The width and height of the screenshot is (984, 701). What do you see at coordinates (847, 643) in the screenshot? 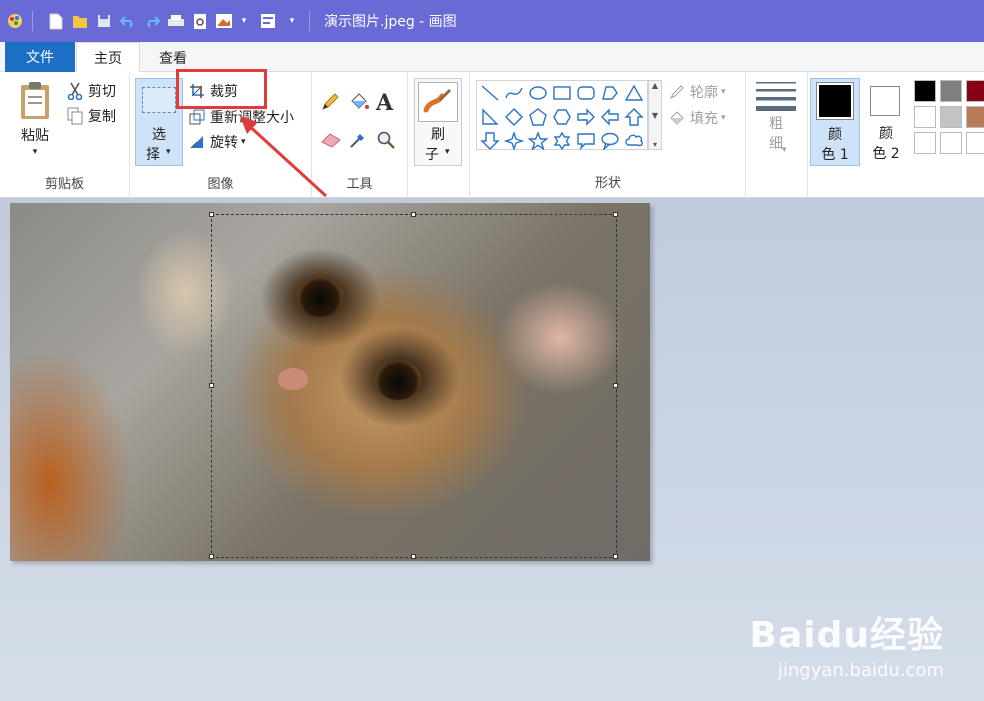
I see `baidu-watermark: Baidu经验 jingyan.baidu.com` at bounding box center [847, 643].